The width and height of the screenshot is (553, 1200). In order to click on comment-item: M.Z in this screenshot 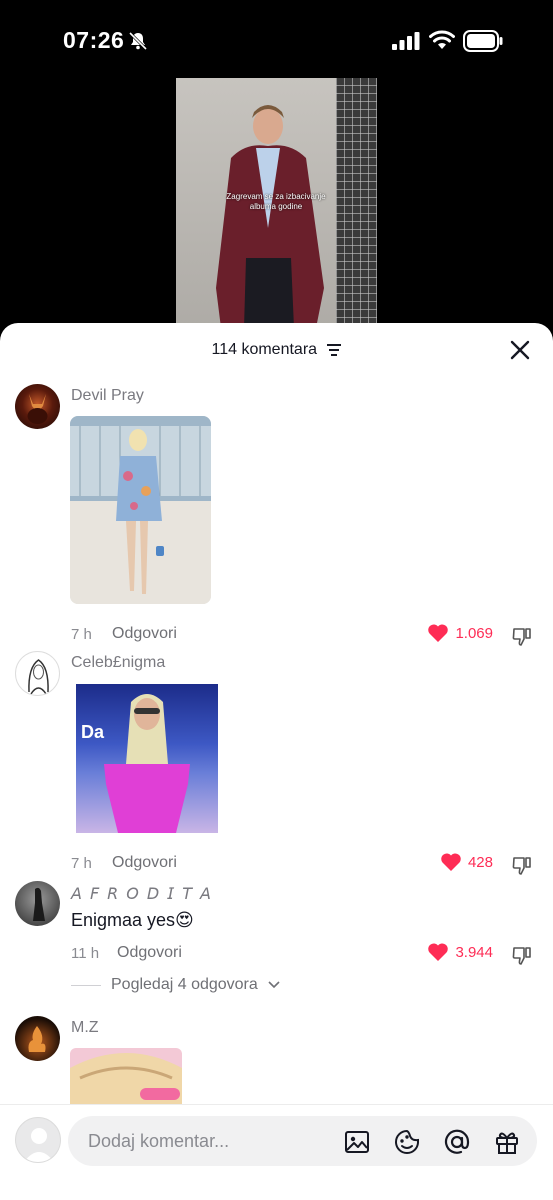, I will do `click(276, 1063)`.